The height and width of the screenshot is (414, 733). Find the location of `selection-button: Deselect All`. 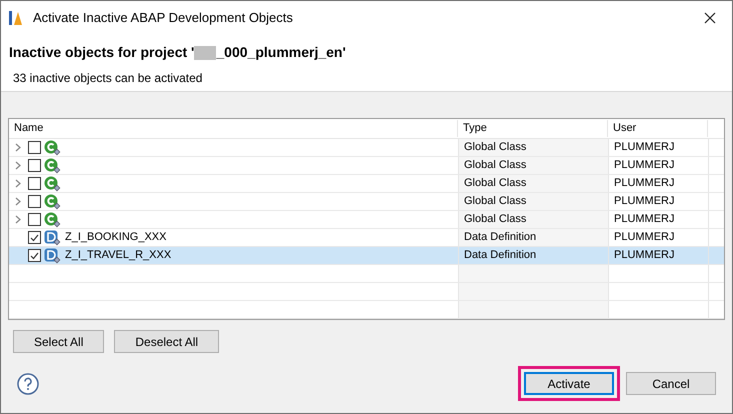

selection-button: Deselect All is located at coordinates (167, 341).